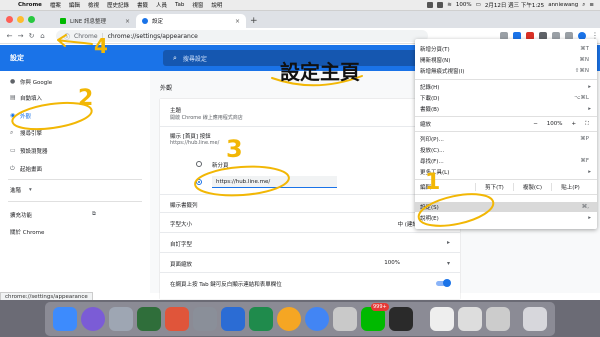 The width and height of the screenshot is (600, 337). I want to click on menu-file: 檔案, so click(55, 5).